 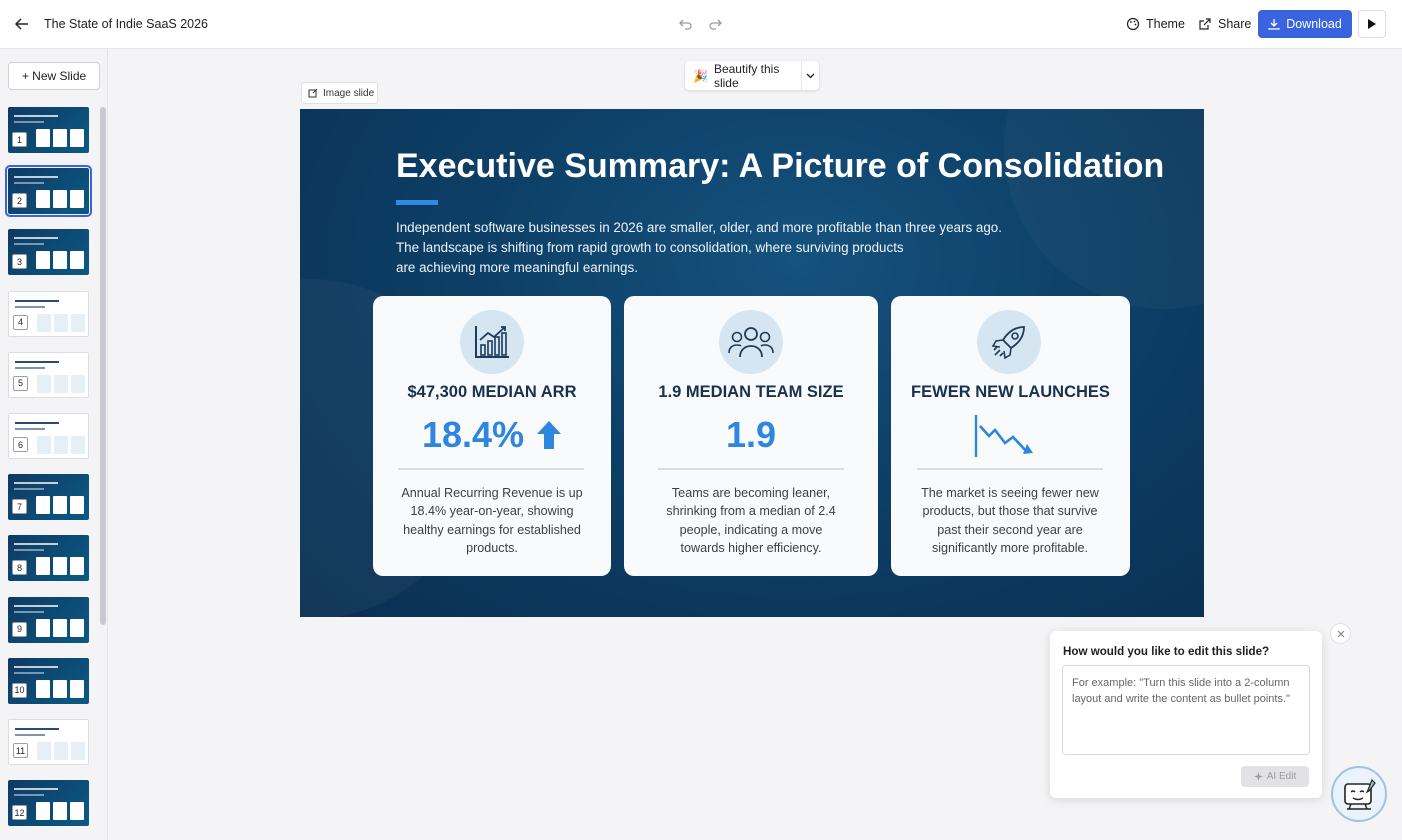 I want to click on slide-thumbnail: 8, so click(x=48, y=558).